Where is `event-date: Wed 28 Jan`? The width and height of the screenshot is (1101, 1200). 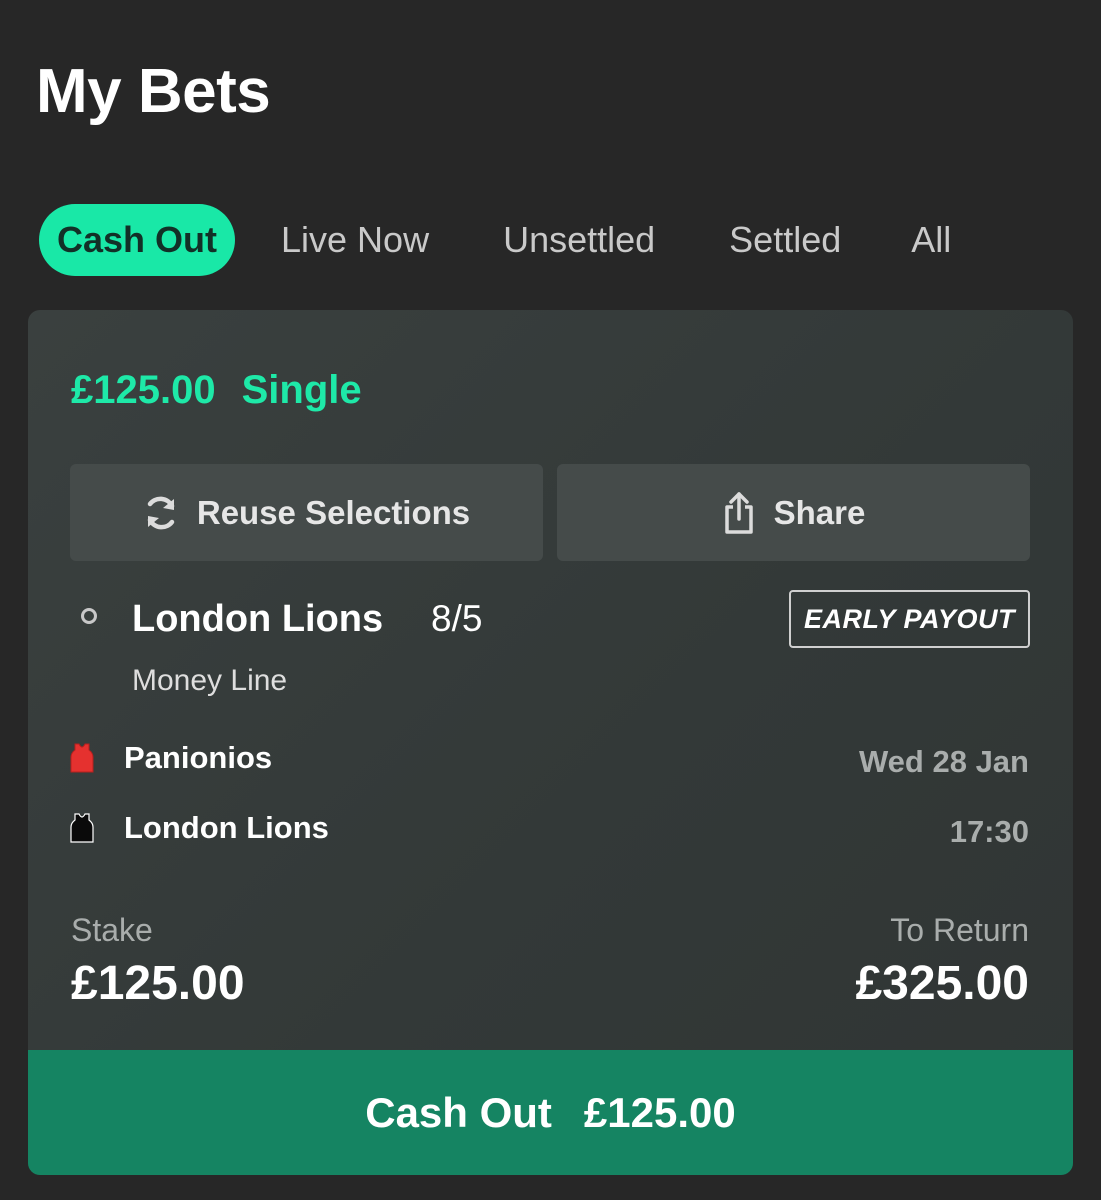
event-date: Wed 28 Jan is located at coordinates (943, 761).